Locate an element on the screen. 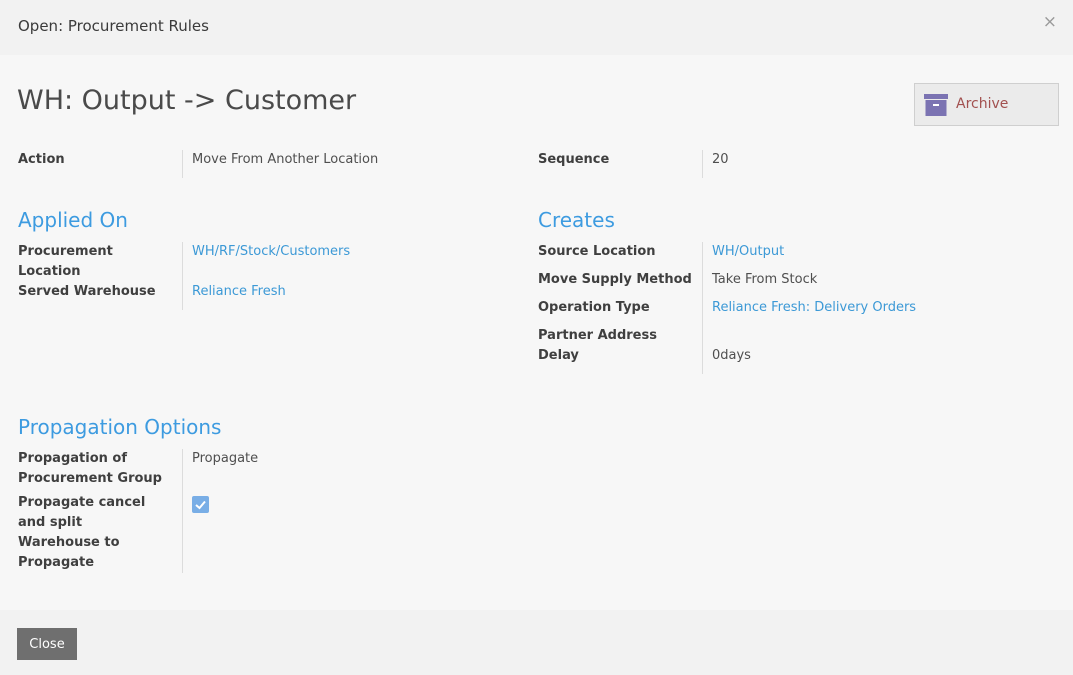 The width and height of the screenshot is (1073, 675). source-location-label: Source Location is located at coordinates (597, 251).